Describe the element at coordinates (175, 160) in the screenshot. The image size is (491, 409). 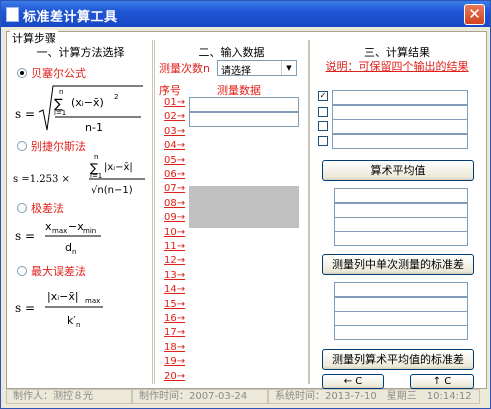
I see `seq-label: 05→` at that location.